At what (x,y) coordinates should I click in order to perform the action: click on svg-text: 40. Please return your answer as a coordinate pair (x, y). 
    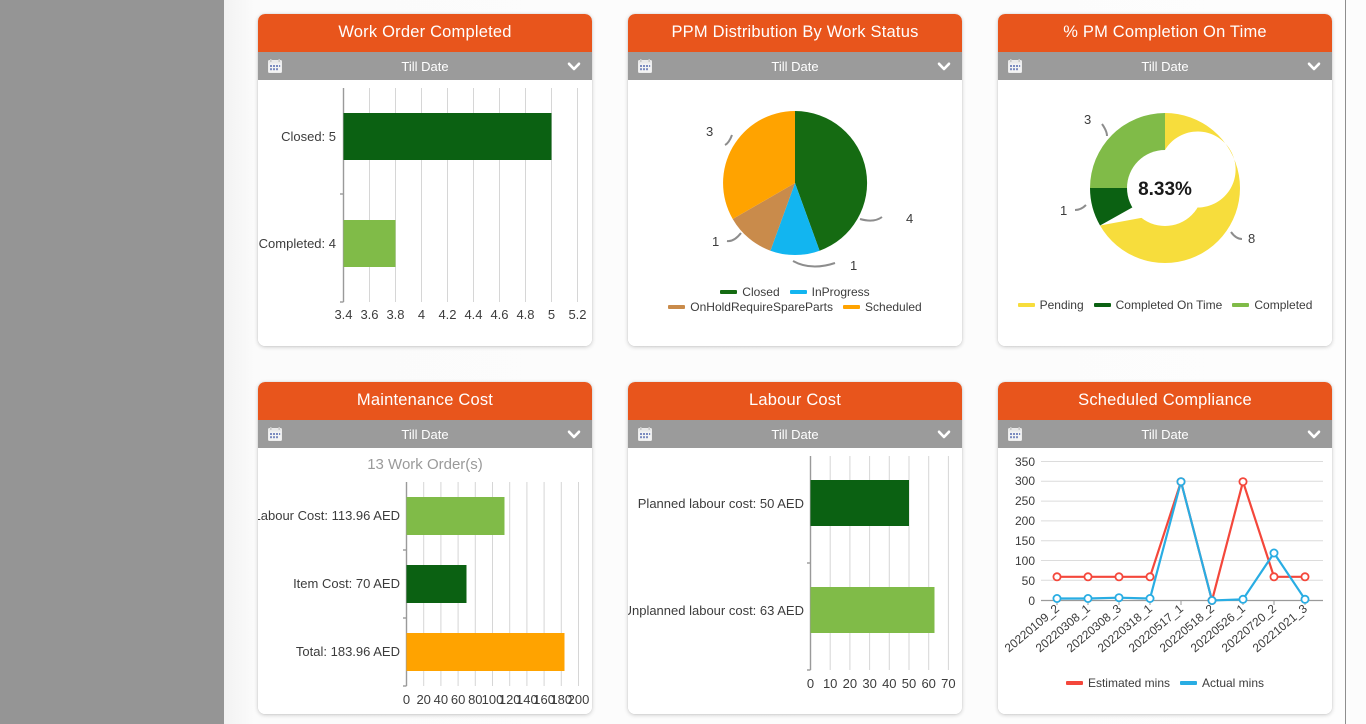
    Looking at the image, I should click on (441, 699).